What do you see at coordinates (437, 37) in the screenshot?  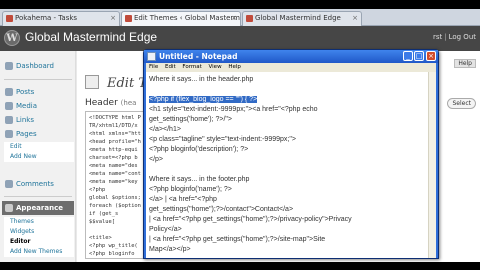 I see `user-link: rst` at bounding box center [437, 37].